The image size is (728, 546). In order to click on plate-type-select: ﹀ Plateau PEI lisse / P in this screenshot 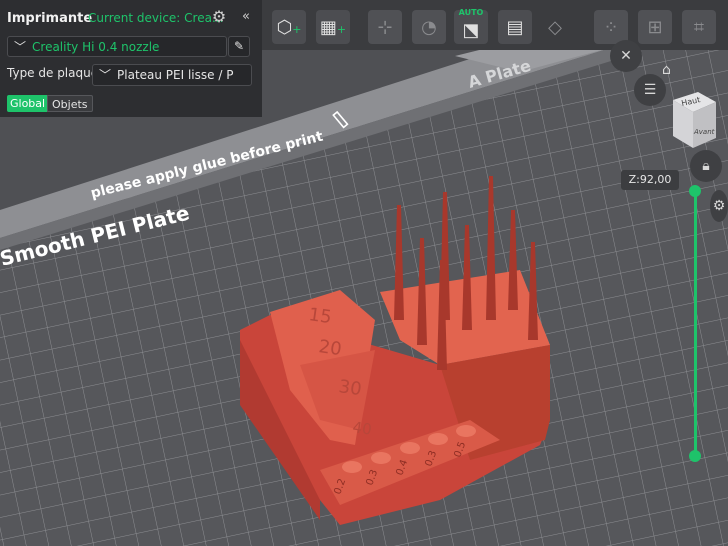, I will do `click(172, 75)`.